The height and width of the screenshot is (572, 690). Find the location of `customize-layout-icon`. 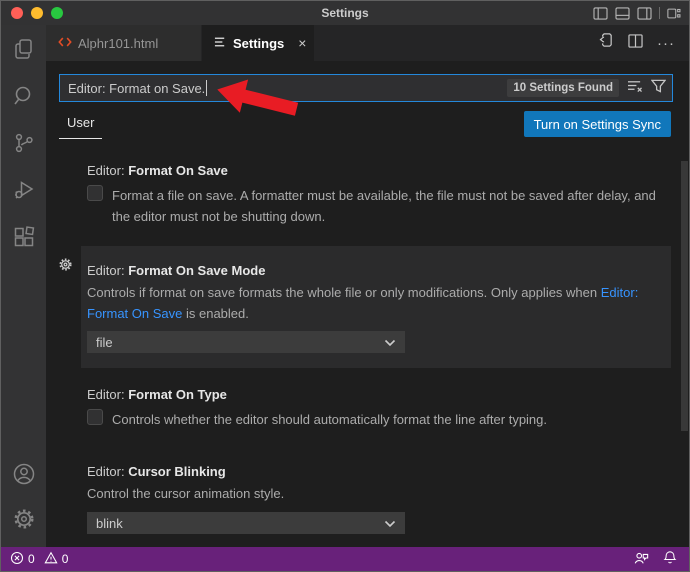

customize-layout-icon is located at coordinates (674, 13).